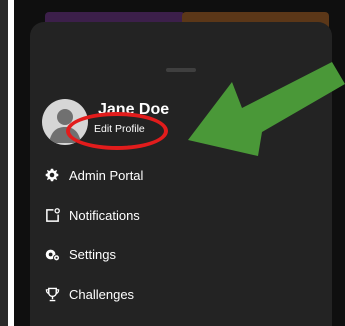  I want to click on trophy-icon, so click(52, 294).